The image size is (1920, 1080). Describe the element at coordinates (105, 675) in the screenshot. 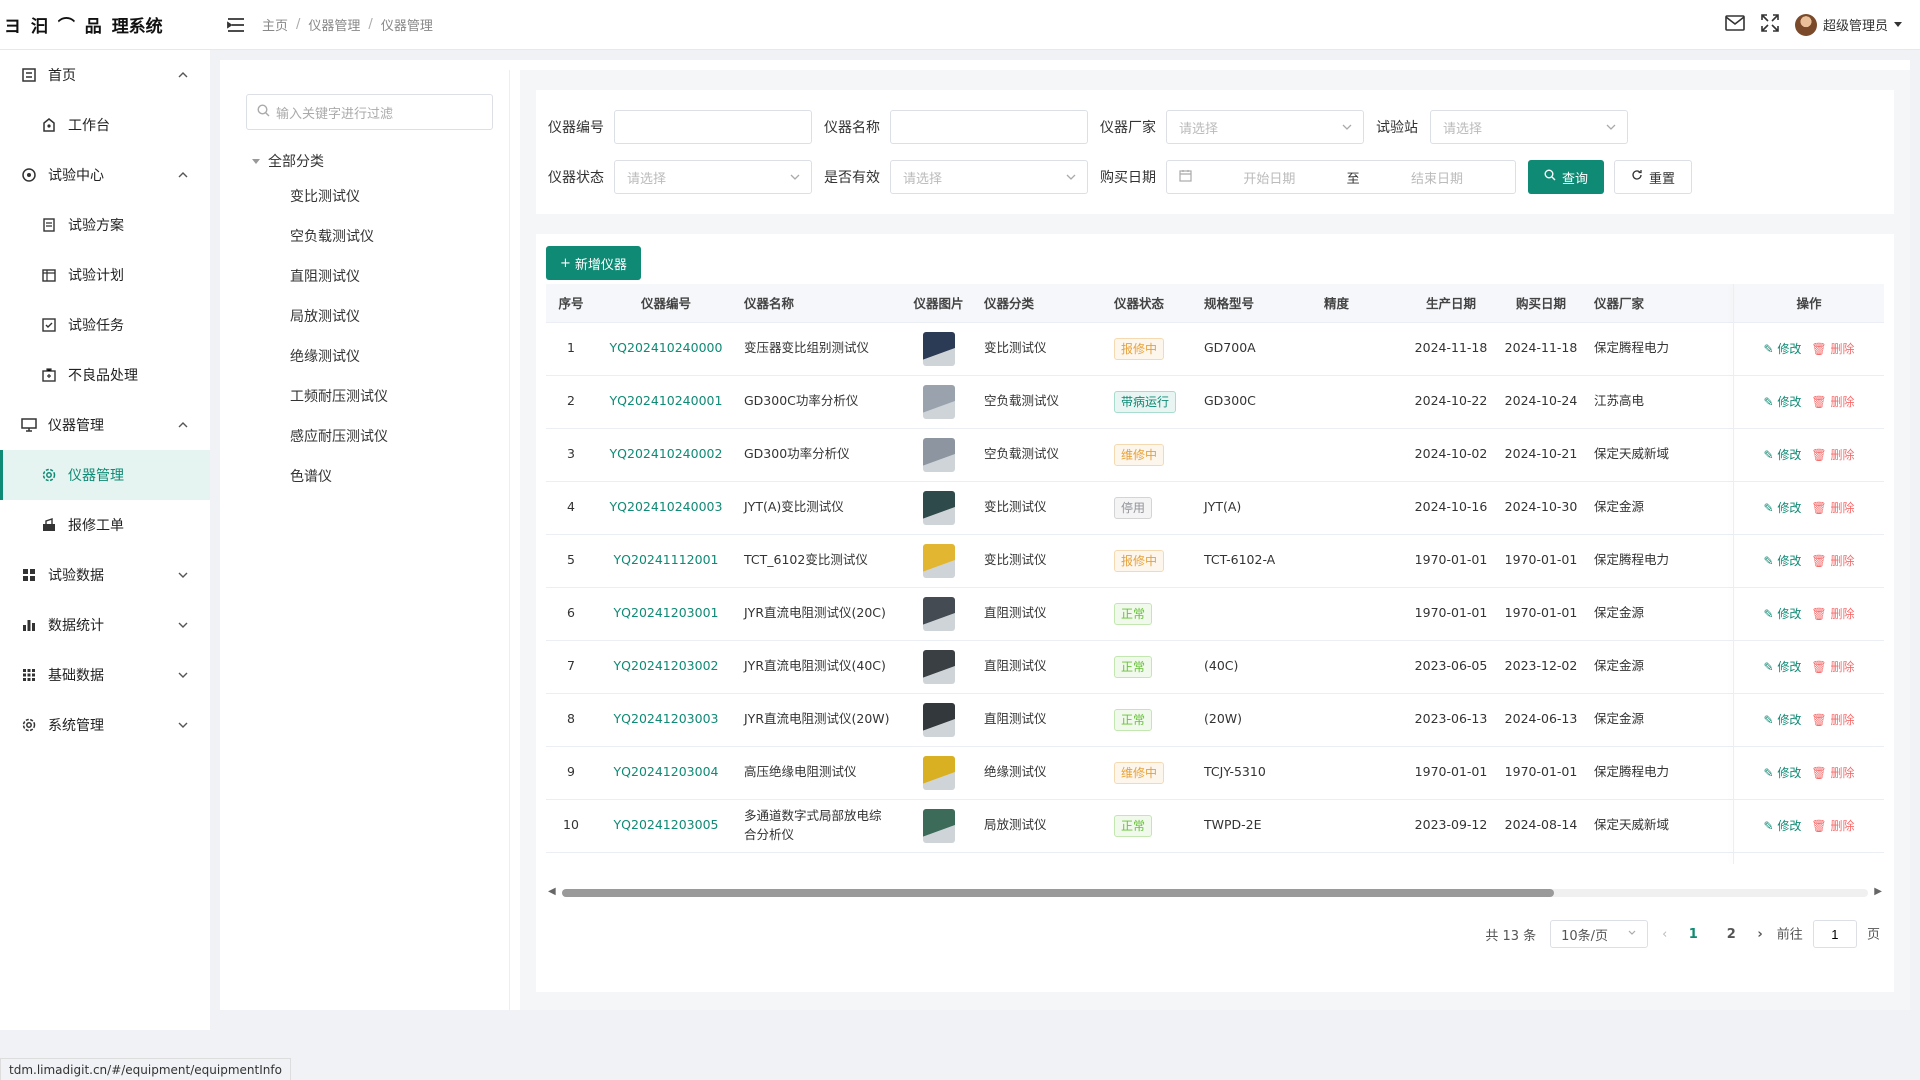

I see `sidebar-group-basic-data: 基础数据` at that location.